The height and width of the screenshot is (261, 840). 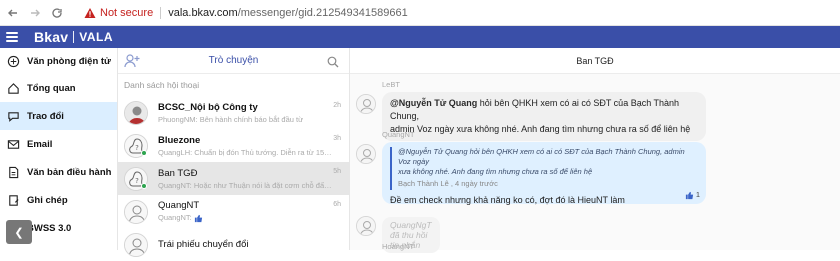 What do you see at coordinates (162, 85) in the screenshot?
I see `section-label: Danh sách hội thoại` at bounding box center [162, 85].